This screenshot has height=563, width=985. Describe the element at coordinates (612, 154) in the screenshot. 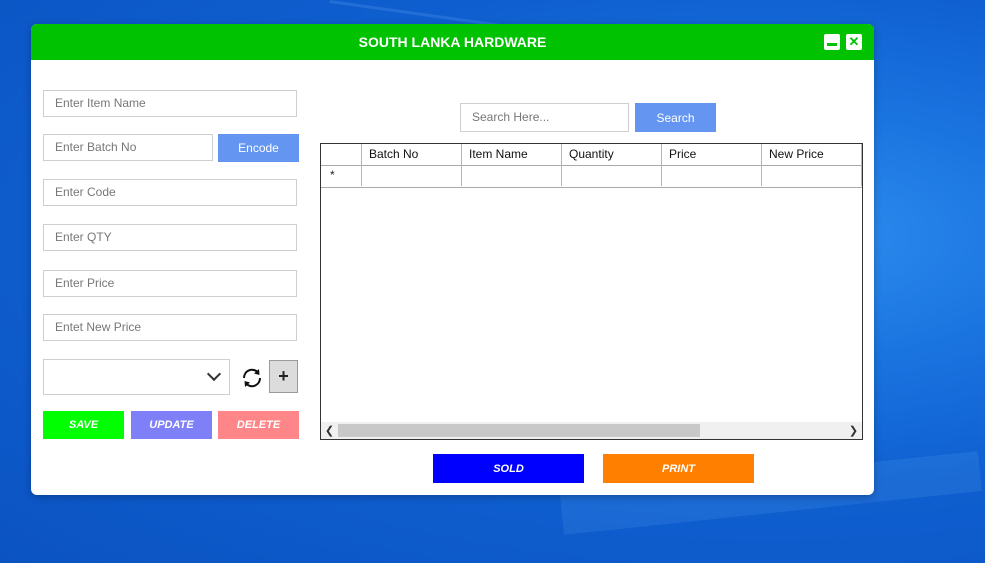

I see `column-header-quantity: Quantity` at that location.